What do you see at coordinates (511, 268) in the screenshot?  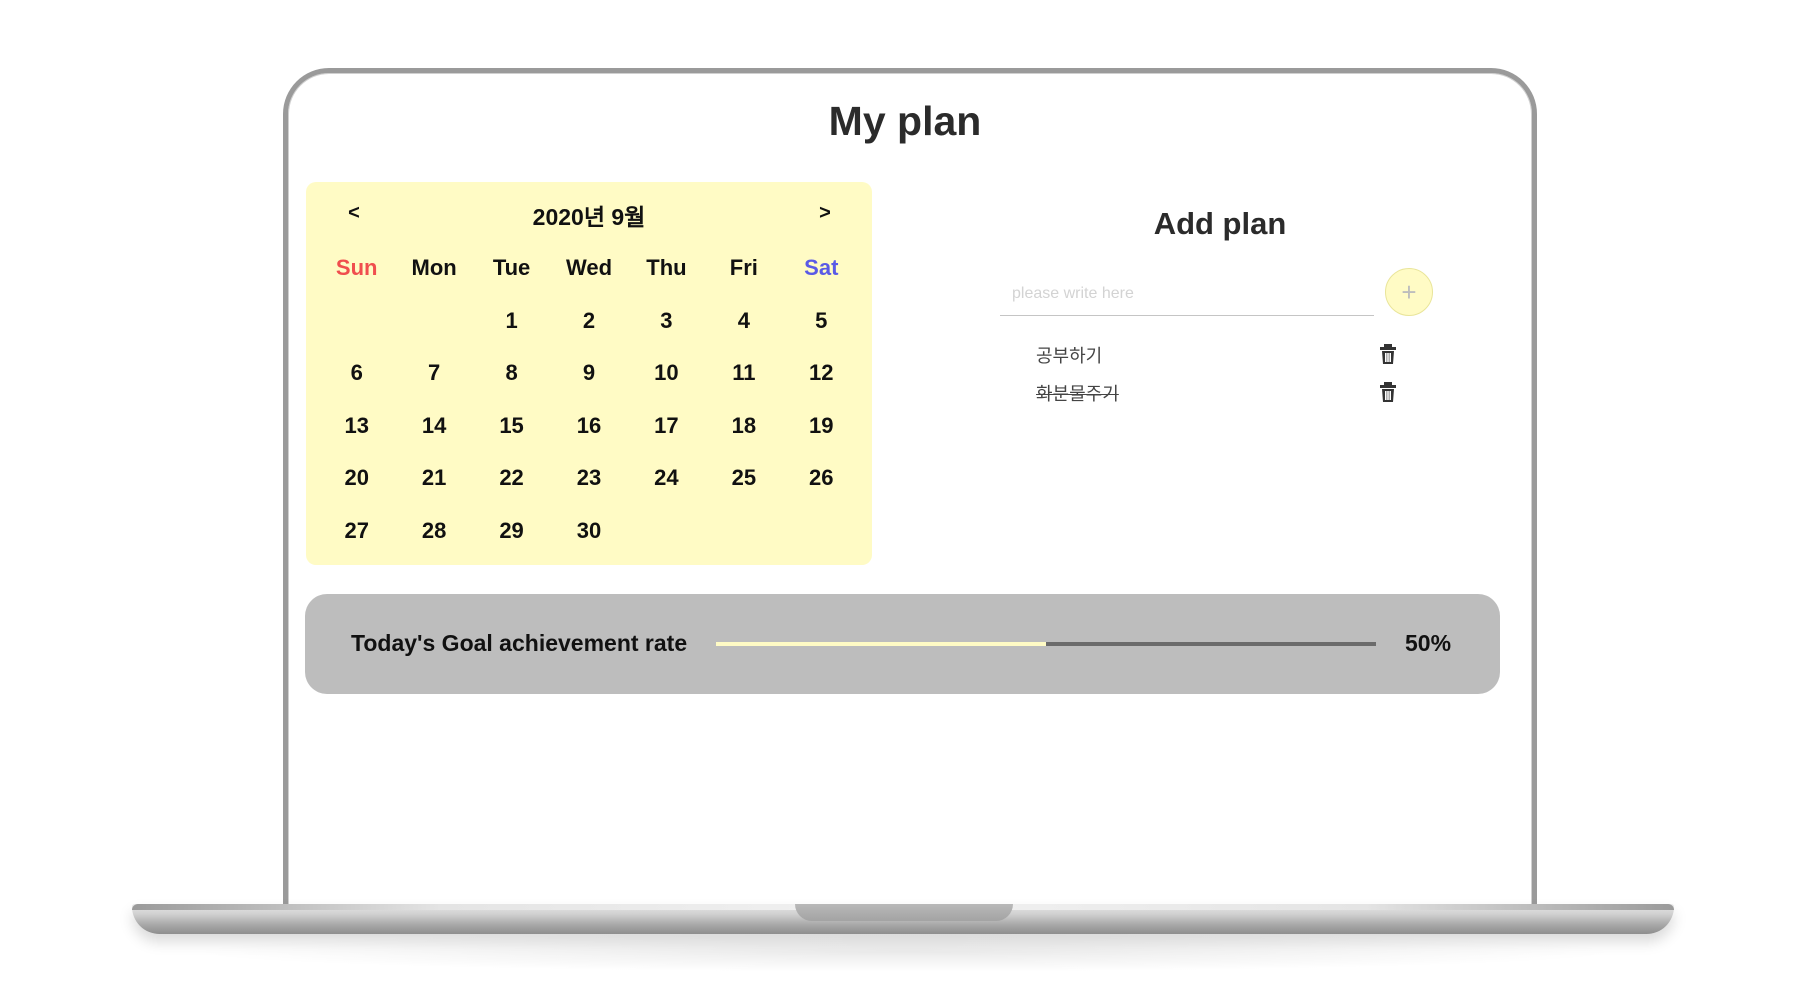 I see `weekday-tue: Tue` at bounding box center [511, 268].